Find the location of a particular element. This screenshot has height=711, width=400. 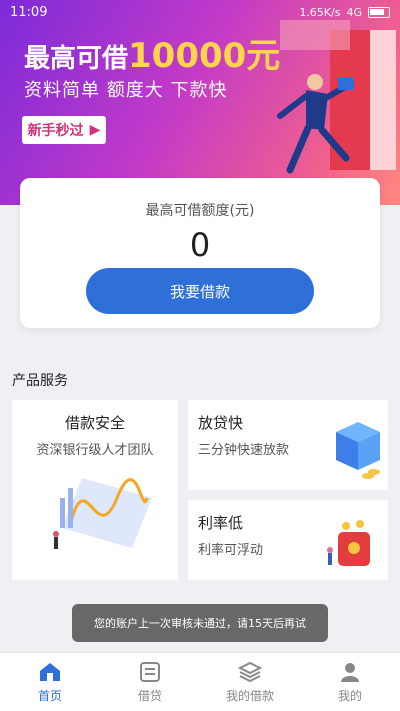

tab-my-loans: 我的借款 is located at coordinates (250, 682).